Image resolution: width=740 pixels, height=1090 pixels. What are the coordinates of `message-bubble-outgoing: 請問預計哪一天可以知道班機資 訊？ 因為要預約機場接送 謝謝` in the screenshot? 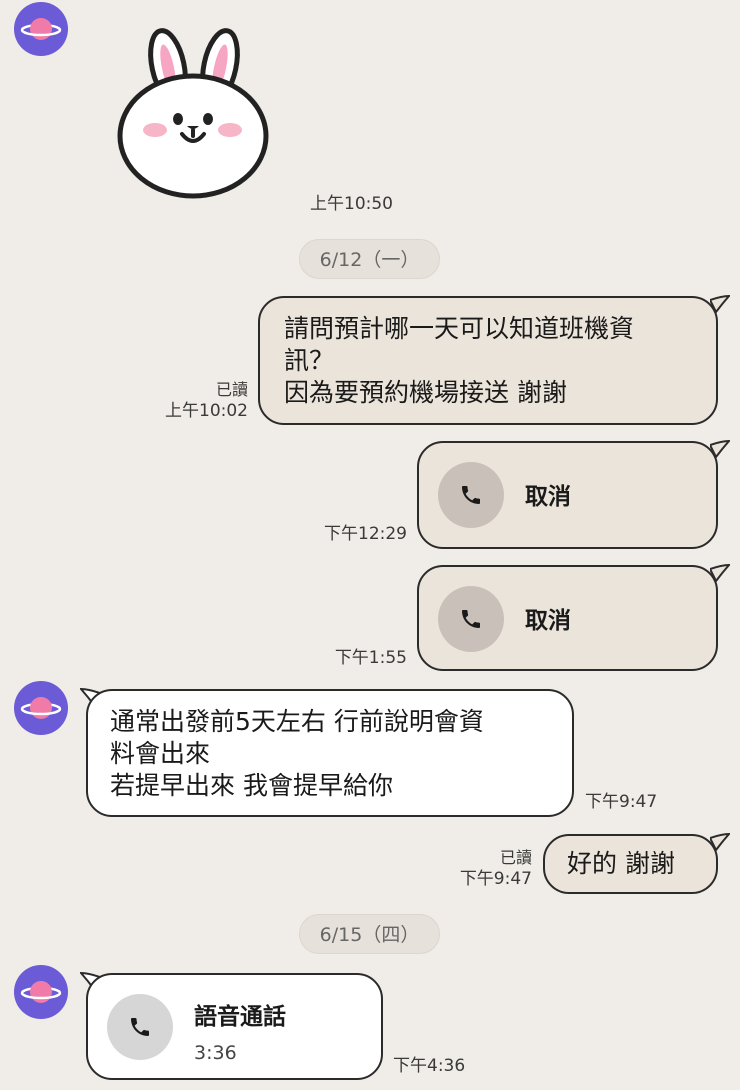 It's located at (488, 360).